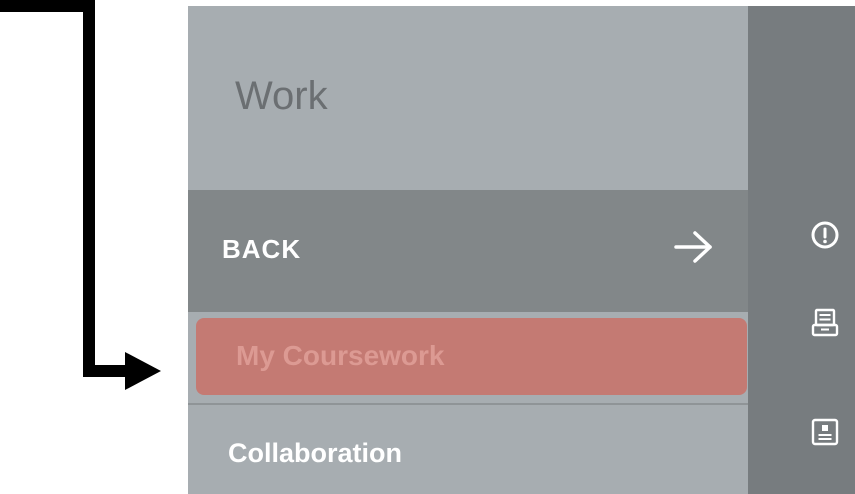 This screenshot has width=855, height=494. Describe the element at coordinates (471, 356) in the screenshot. I see `menu-item-my-coursework: My Coursework` at that location.